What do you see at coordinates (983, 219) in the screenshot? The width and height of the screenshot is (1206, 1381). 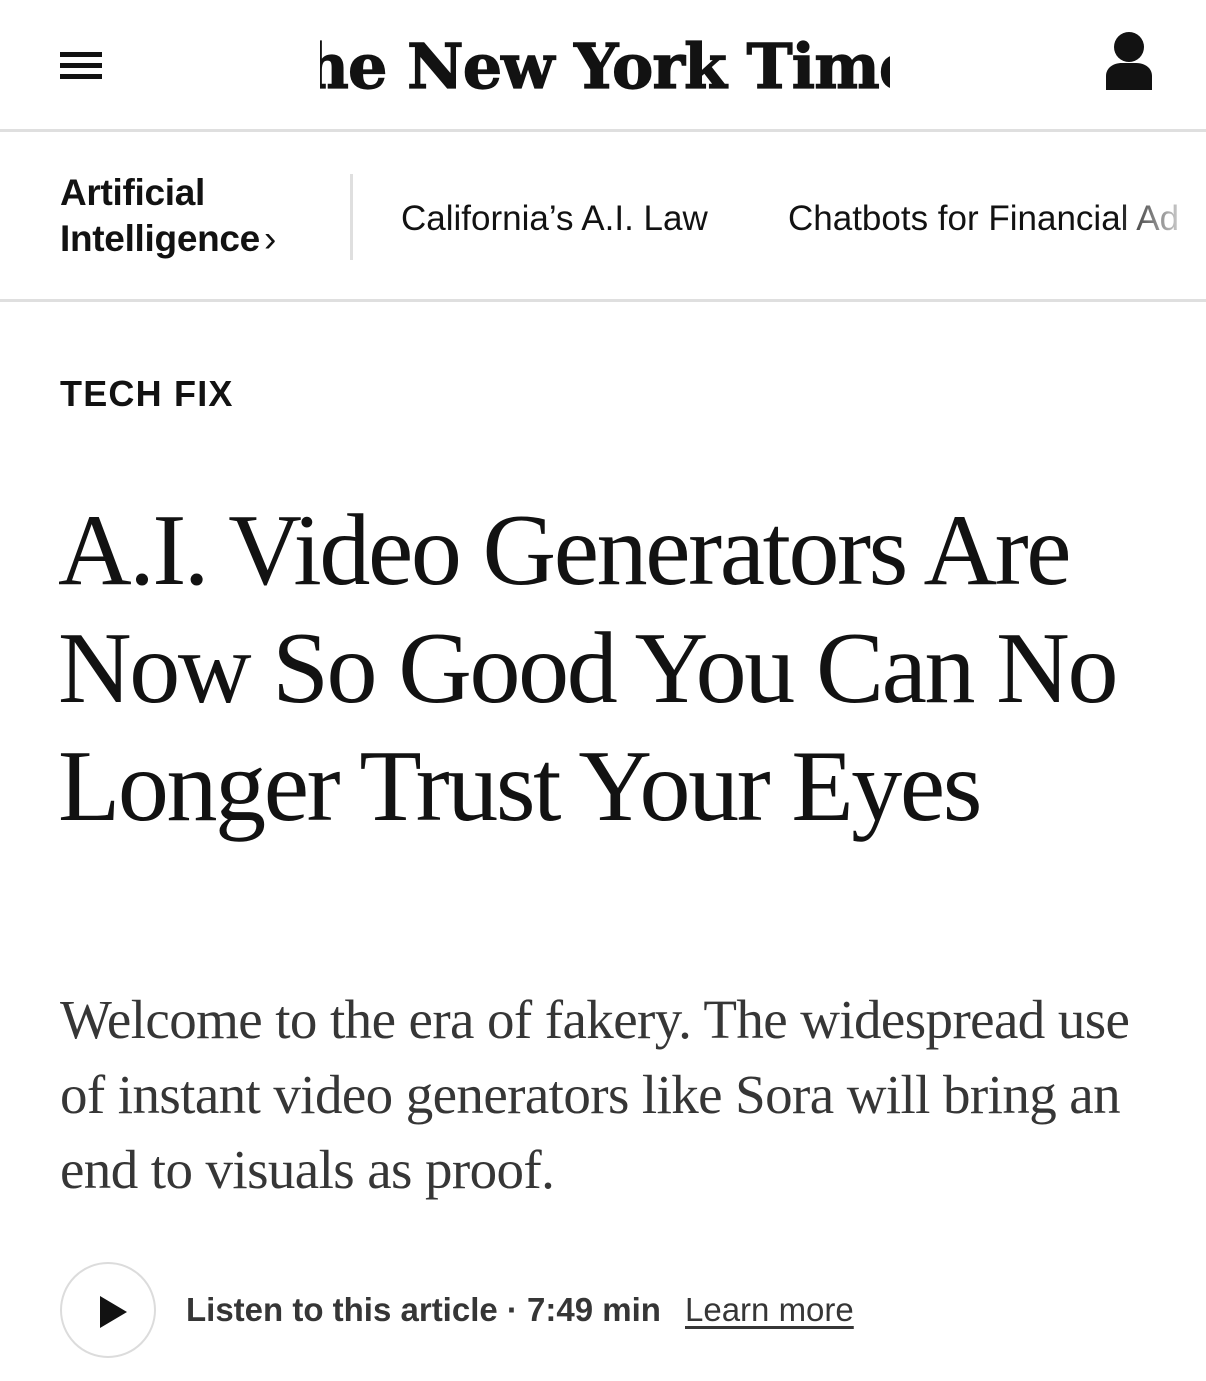 I see `related-link-chatbots-financial: Chatbots for Financial Ad` at bounding box center [983, 219].